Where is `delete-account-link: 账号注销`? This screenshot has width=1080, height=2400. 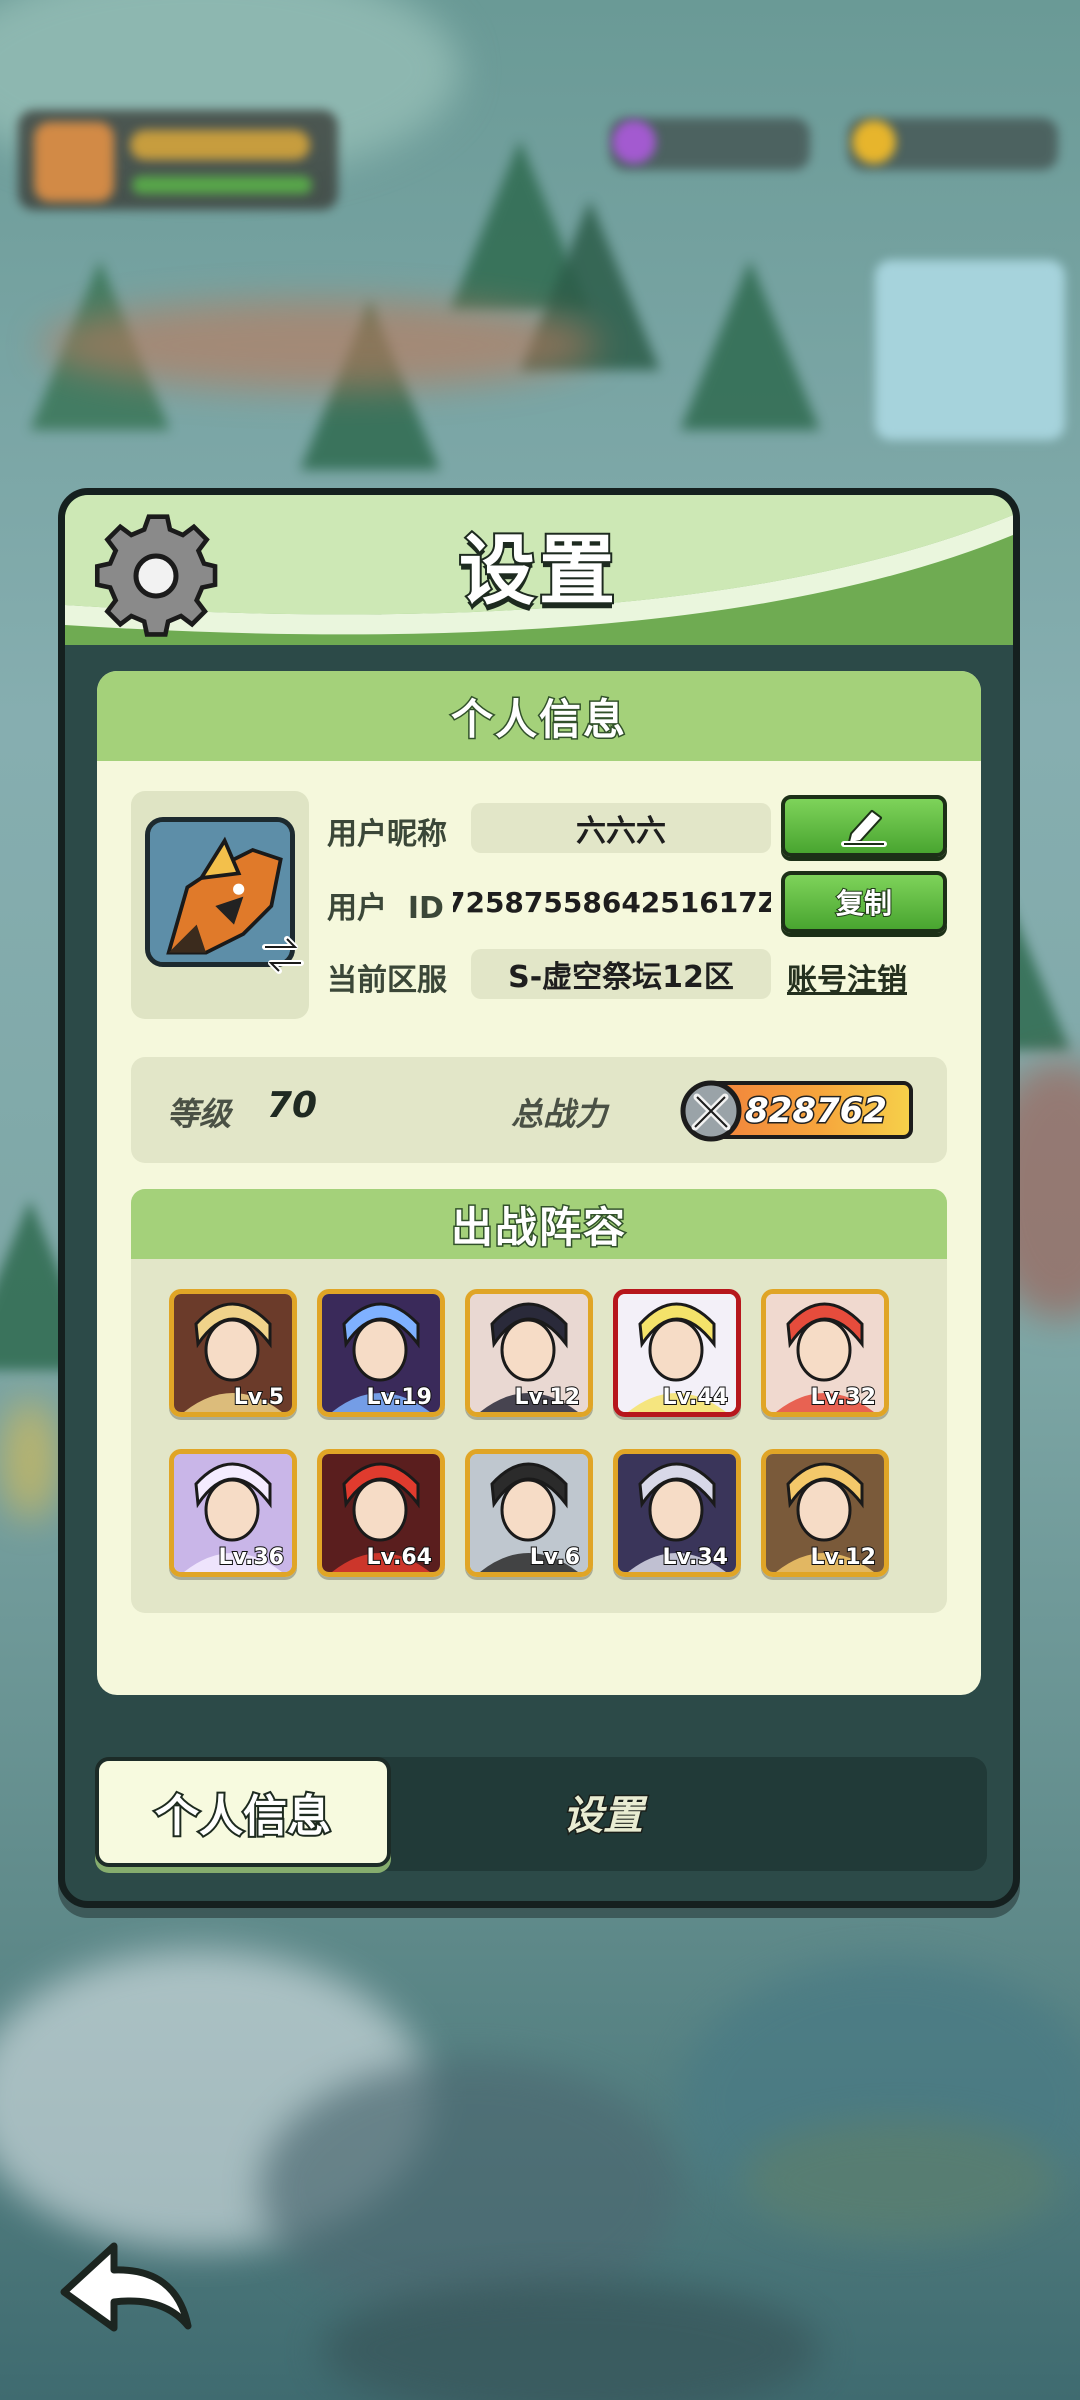
delete-account-link: 账号注销 is located at coordinates (847, 977).